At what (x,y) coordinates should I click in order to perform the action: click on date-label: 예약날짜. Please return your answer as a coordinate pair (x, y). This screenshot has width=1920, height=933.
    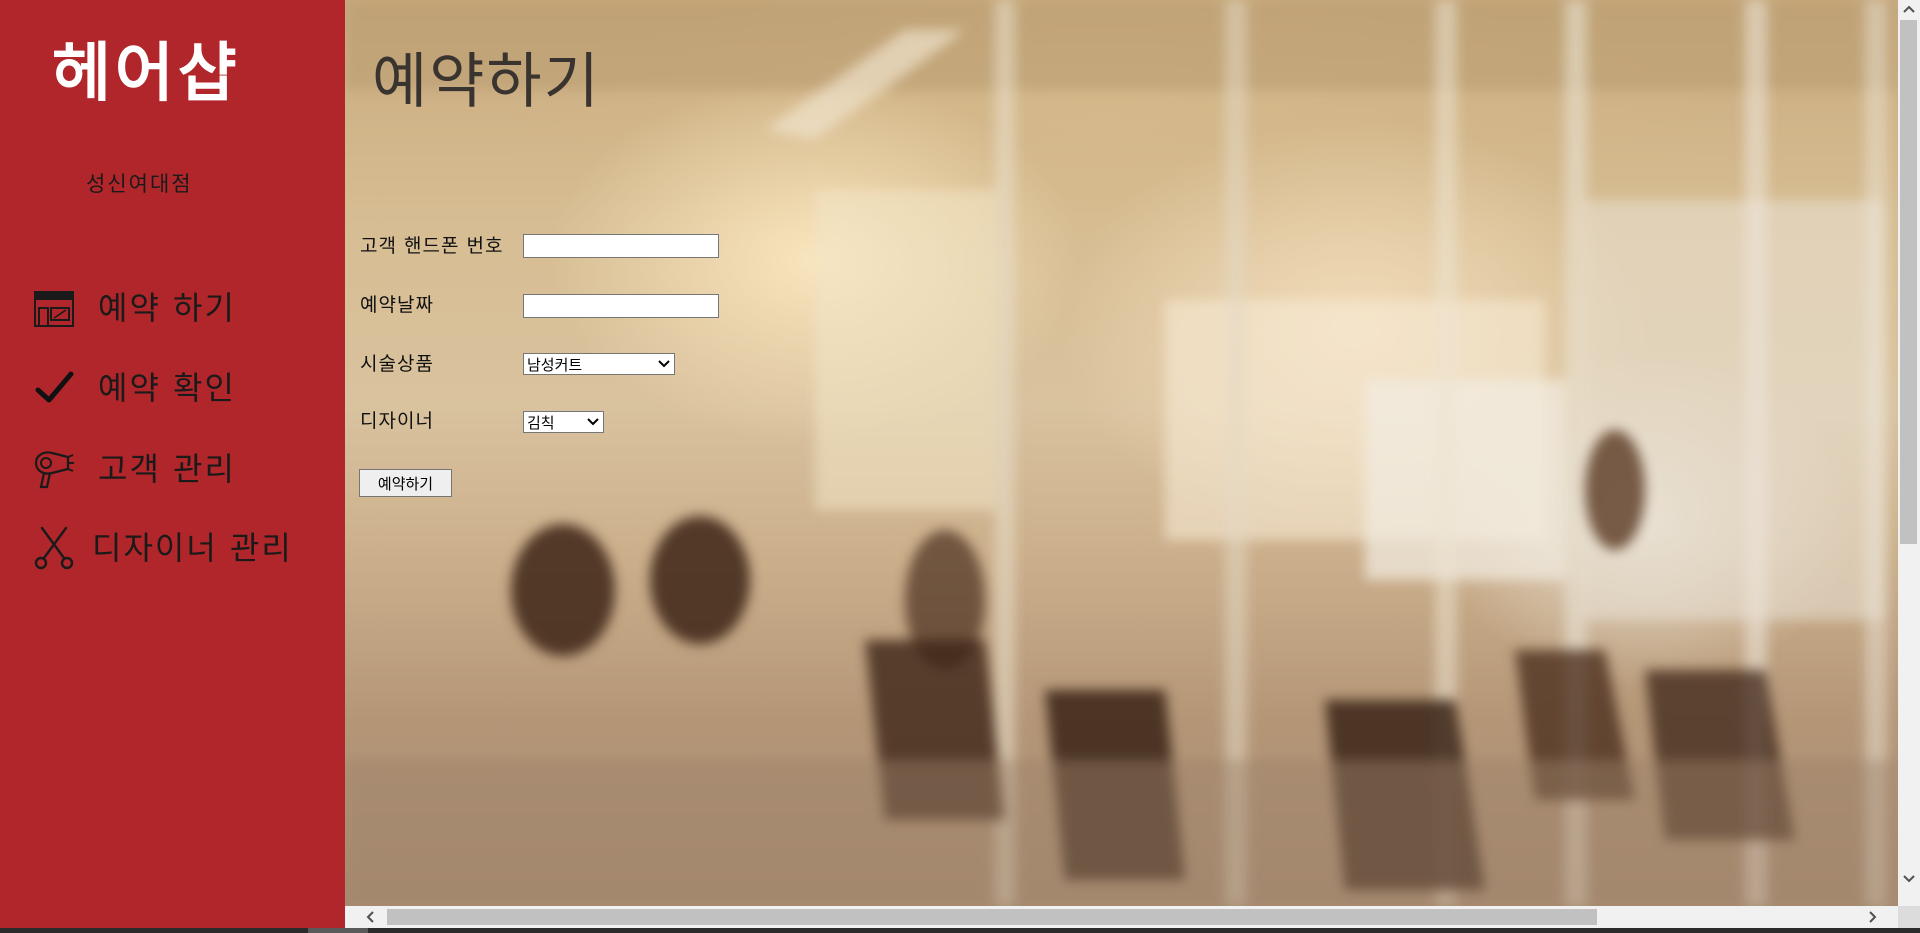
    Looking at the image, I should click on (397, 305).